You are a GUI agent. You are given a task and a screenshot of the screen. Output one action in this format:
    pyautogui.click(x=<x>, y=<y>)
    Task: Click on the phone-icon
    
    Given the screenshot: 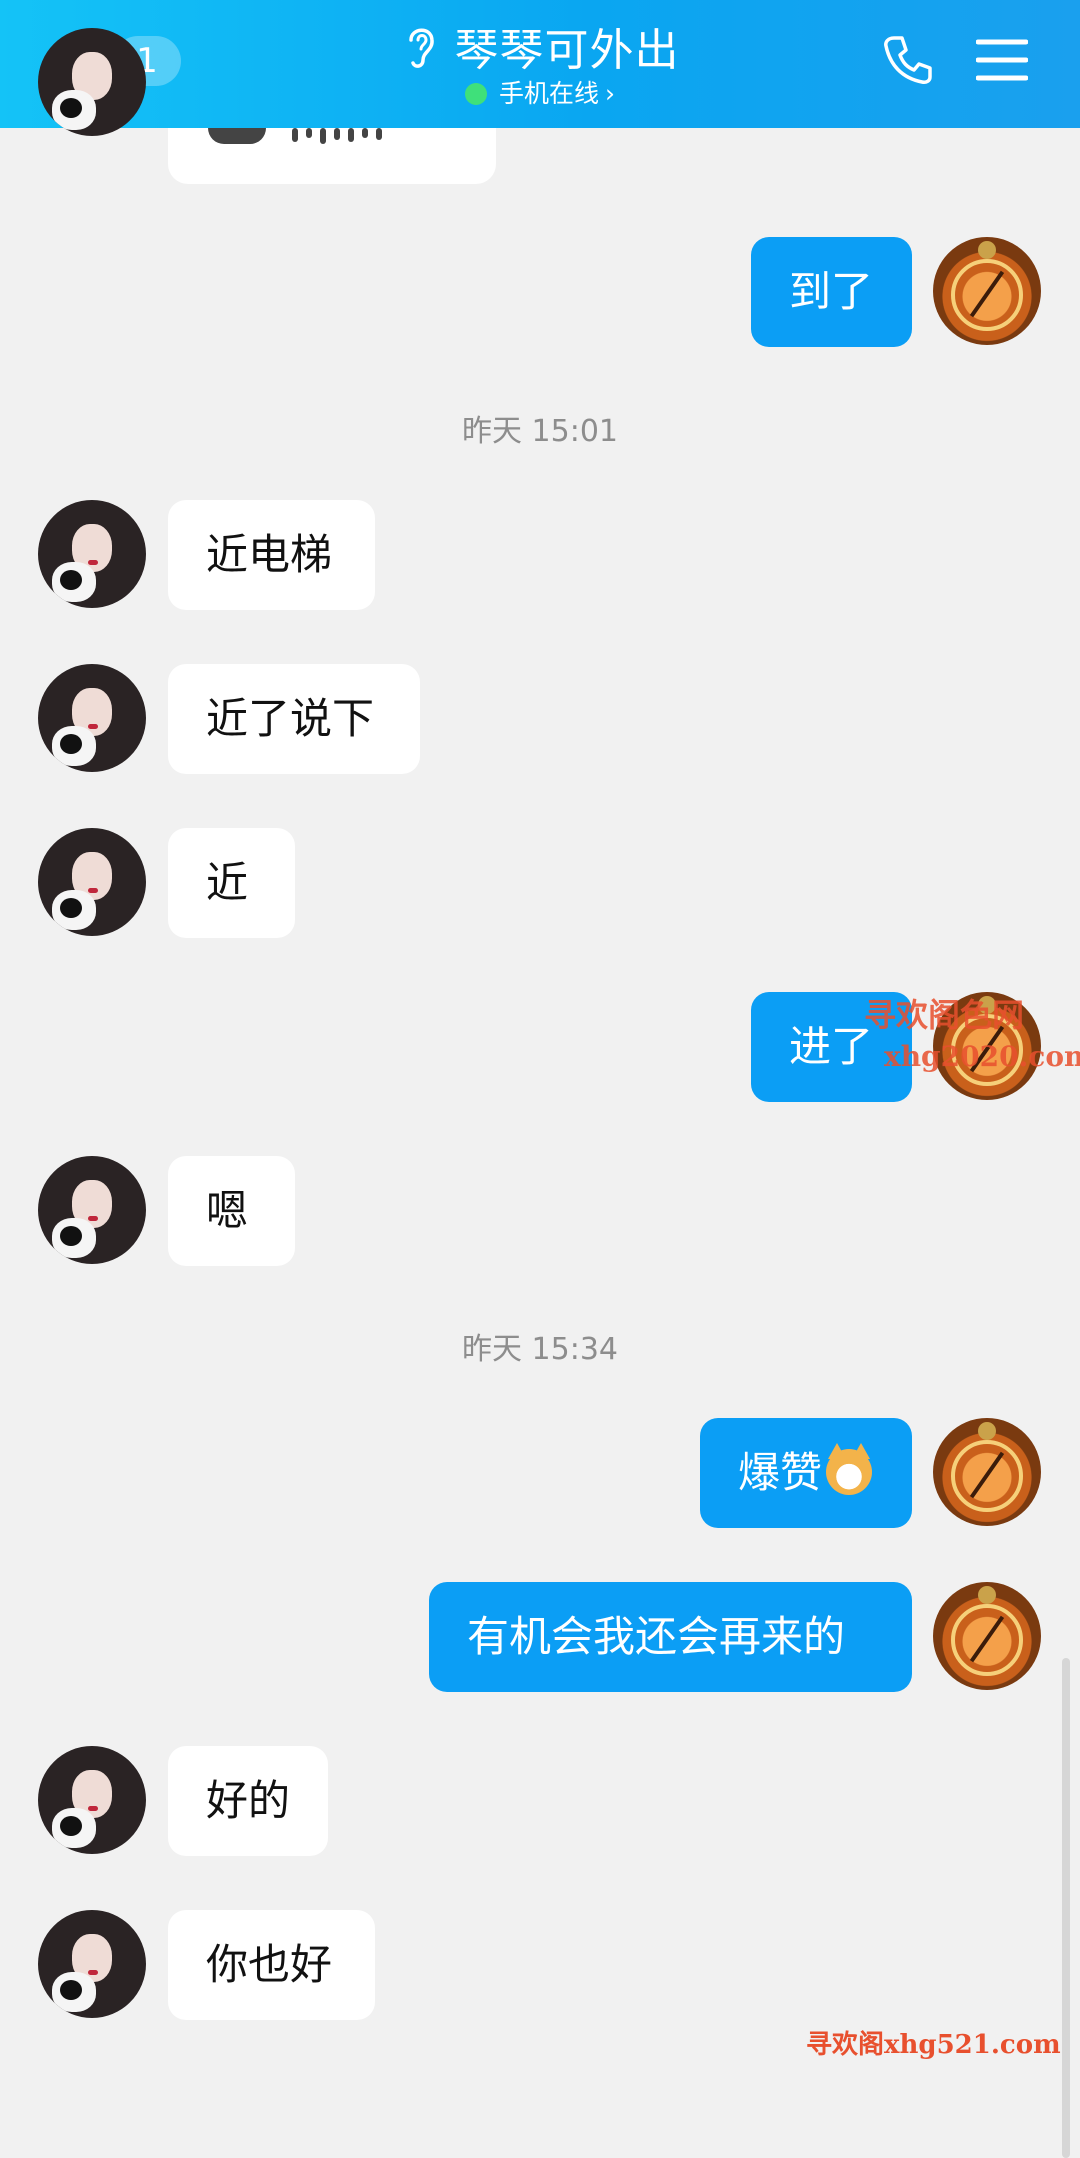 What is the action you would take?
    pyautogui.click(x=908, y=60)
    